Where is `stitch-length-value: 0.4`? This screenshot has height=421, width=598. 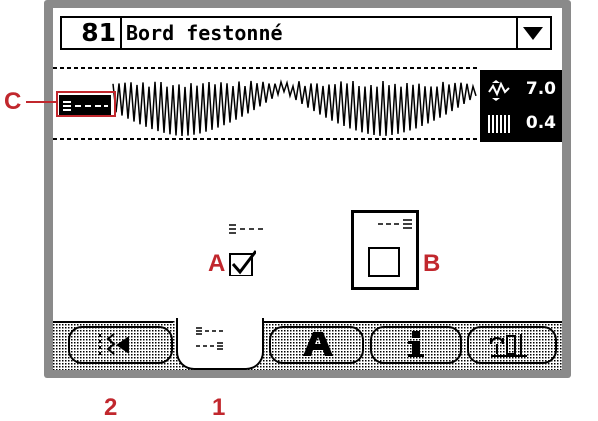
stitch-length-value: 0.4 is located at coordinates (541, 123).